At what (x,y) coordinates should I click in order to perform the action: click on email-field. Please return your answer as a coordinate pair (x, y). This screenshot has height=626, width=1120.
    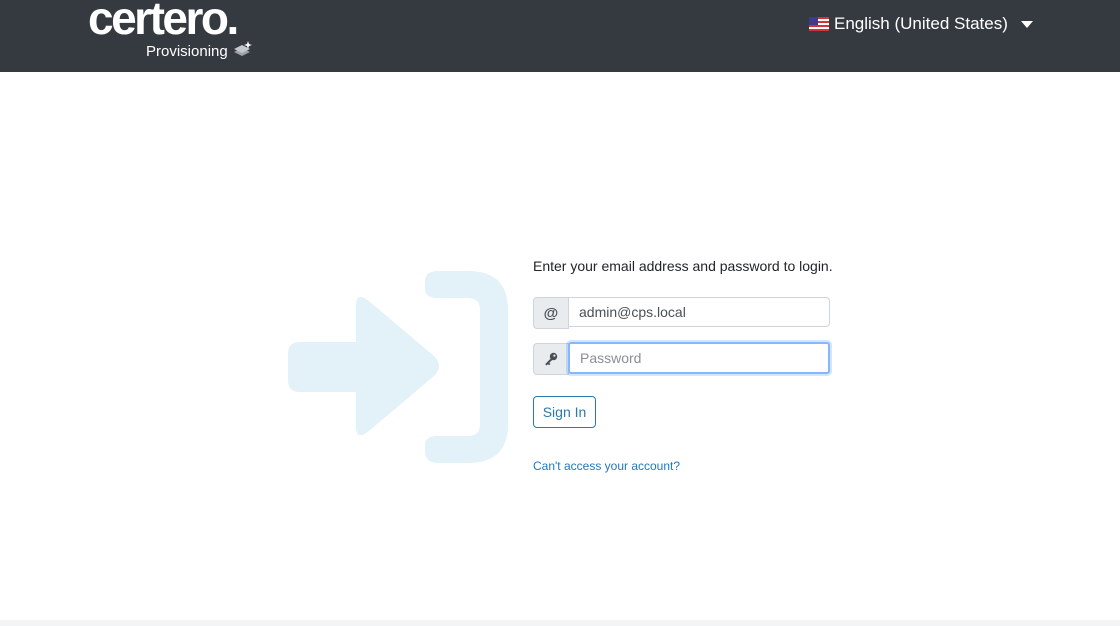
    Looking at the image, I should click on (699, 312).